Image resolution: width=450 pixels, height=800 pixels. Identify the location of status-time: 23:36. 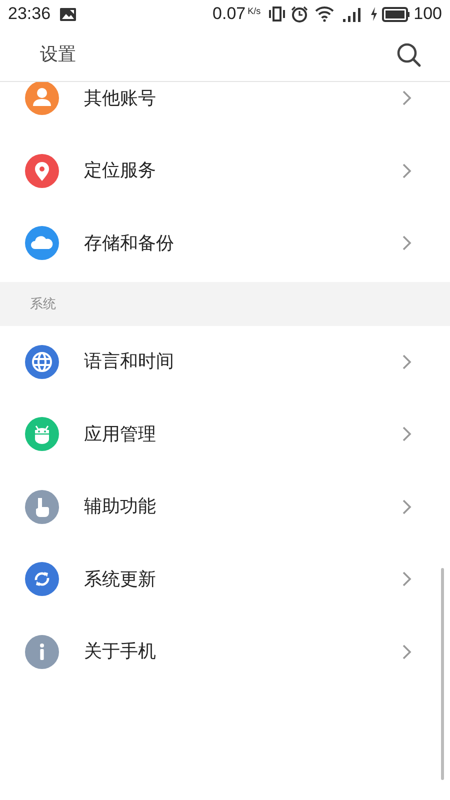
(29, 14).